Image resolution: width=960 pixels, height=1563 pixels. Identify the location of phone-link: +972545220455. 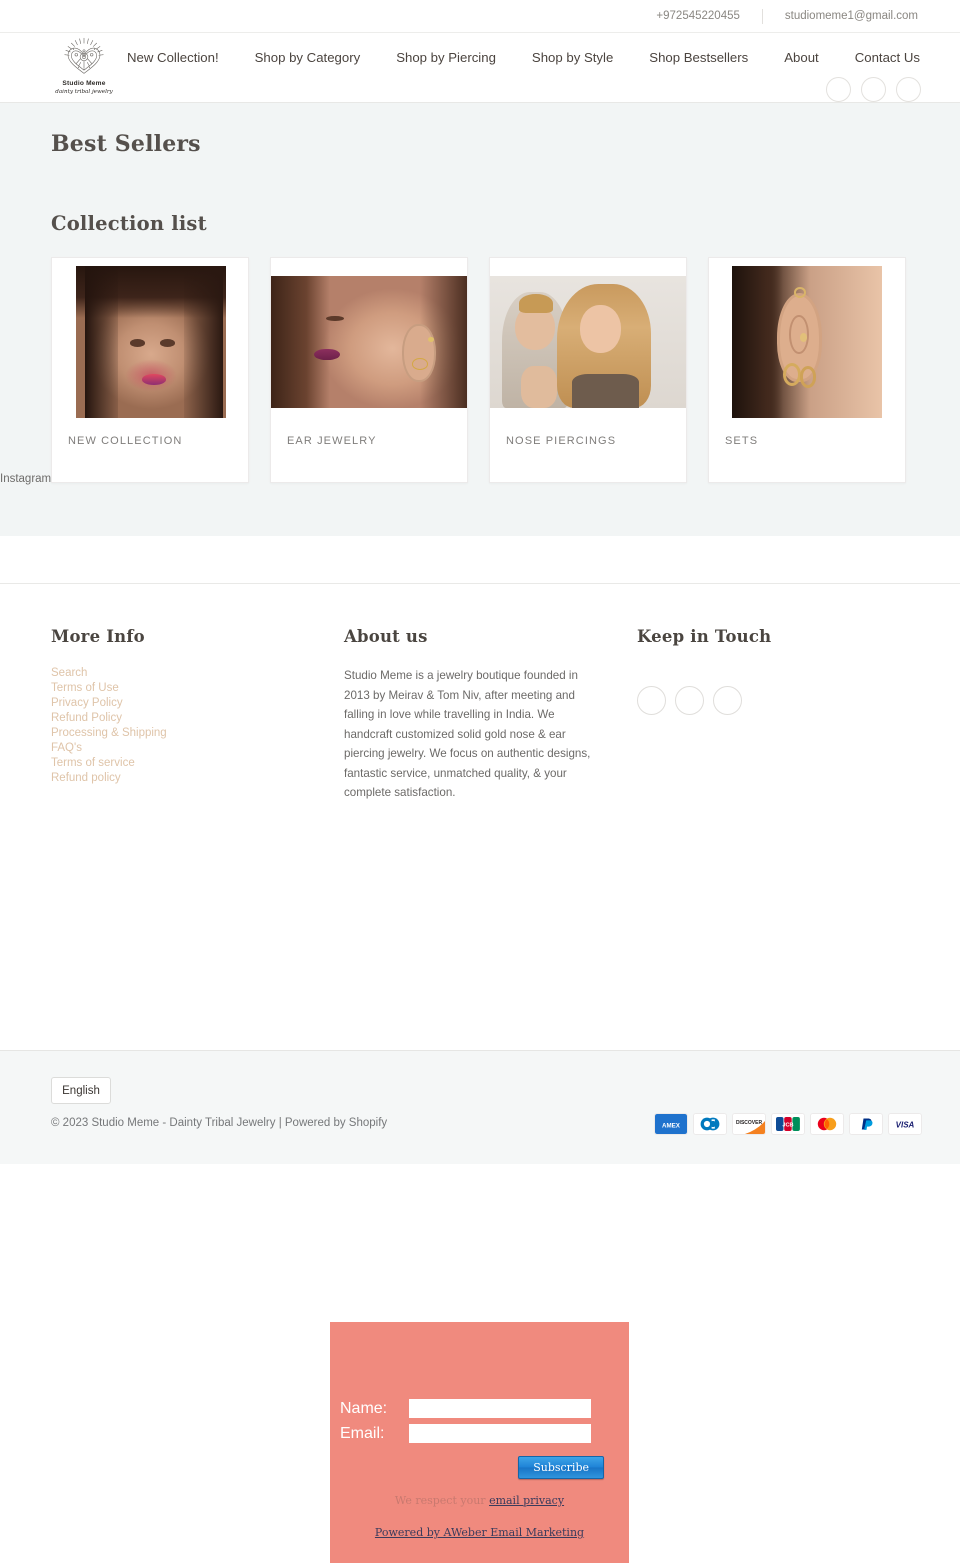
(697, 16).